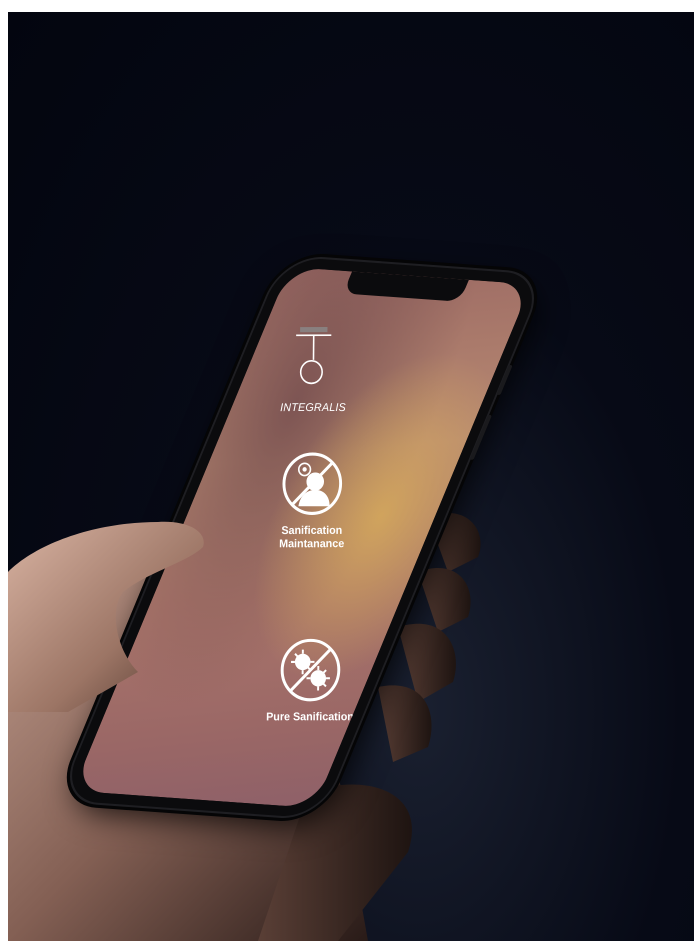 The height and width of the screenshot is (941, 694). Describe the element at coordinates (312, 483) in the screenshot. I see `no-person-virus-icon` at that location.